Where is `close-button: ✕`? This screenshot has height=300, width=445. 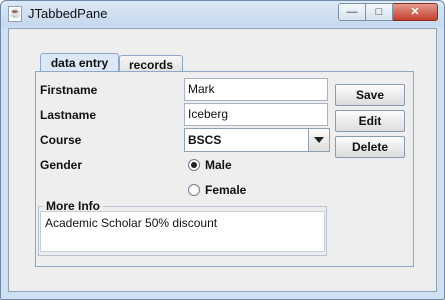
close-button: ✕ is located at coordinates (415, 12).